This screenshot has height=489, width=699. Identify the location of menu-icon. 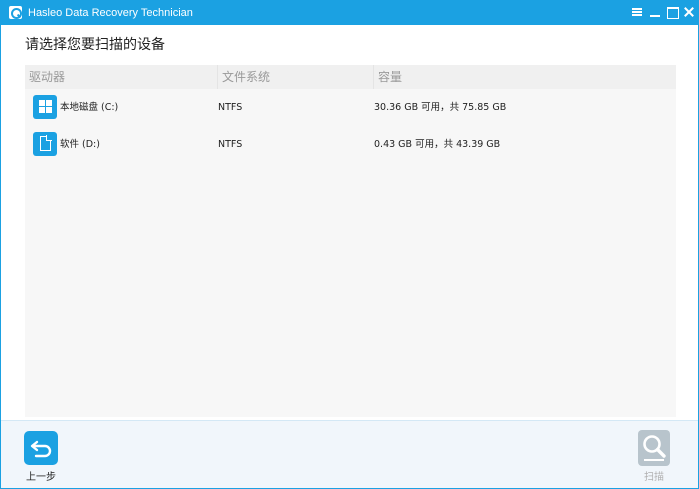
(637, 12).